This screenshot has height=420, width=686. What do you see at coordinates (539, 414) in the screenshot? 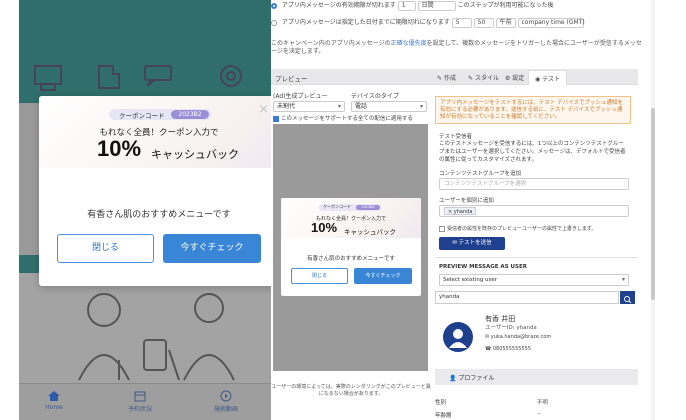
I see `profile-row-value: --` at bounding box center [539, 414].